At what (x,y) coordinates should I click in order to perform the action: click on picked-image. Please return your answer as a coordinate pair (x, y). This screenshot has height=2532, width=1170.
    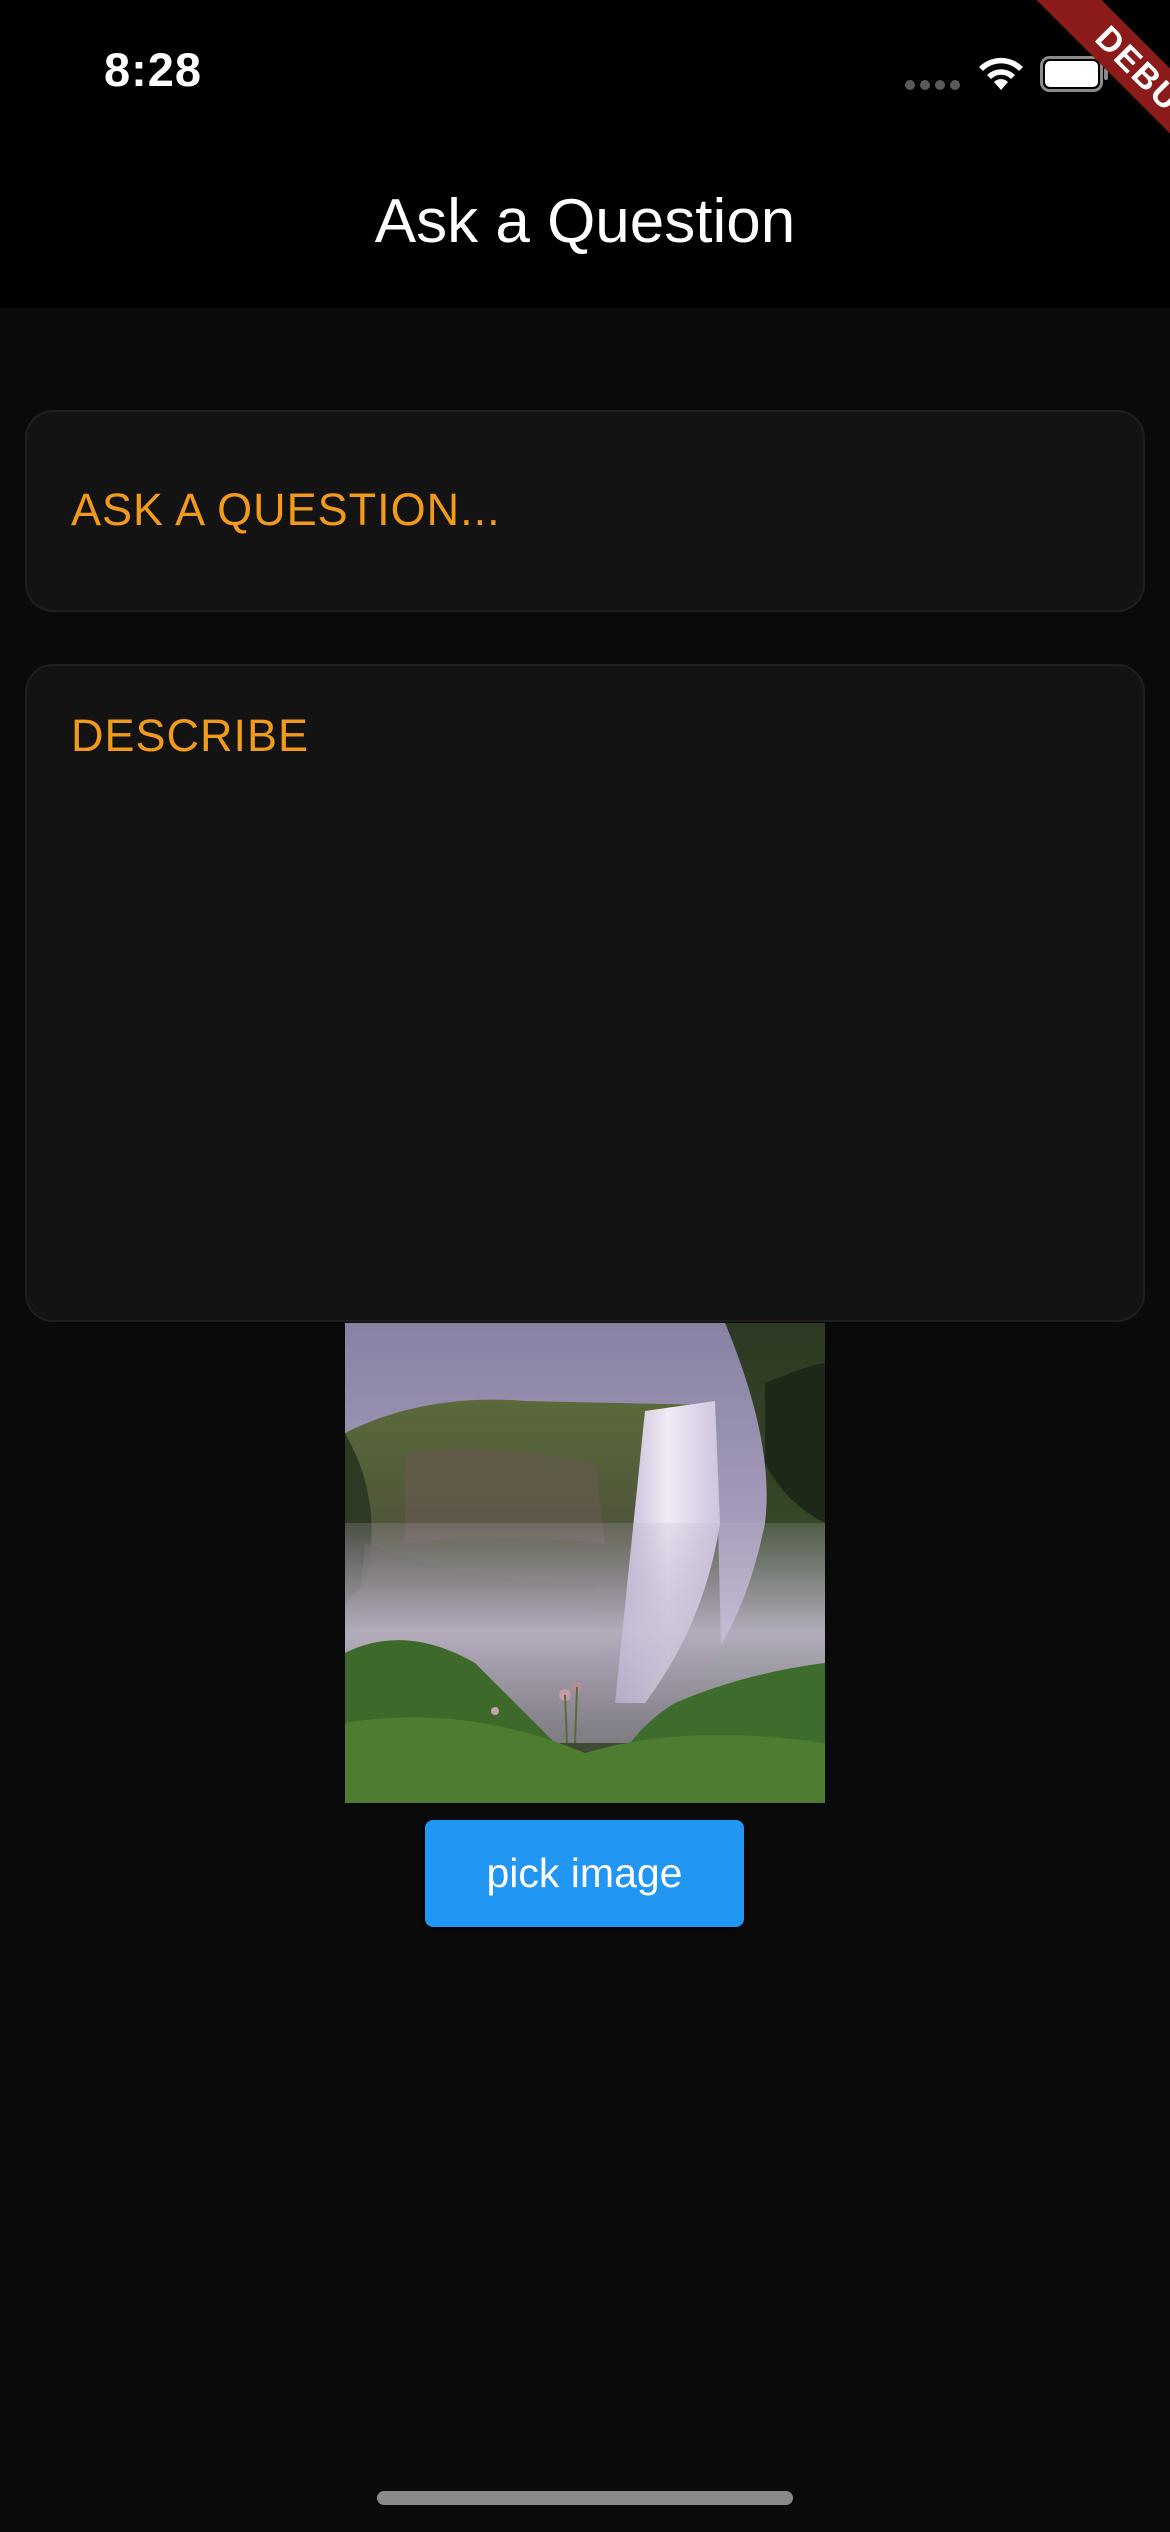
    Looking at the image, I should click on (585, 1563).